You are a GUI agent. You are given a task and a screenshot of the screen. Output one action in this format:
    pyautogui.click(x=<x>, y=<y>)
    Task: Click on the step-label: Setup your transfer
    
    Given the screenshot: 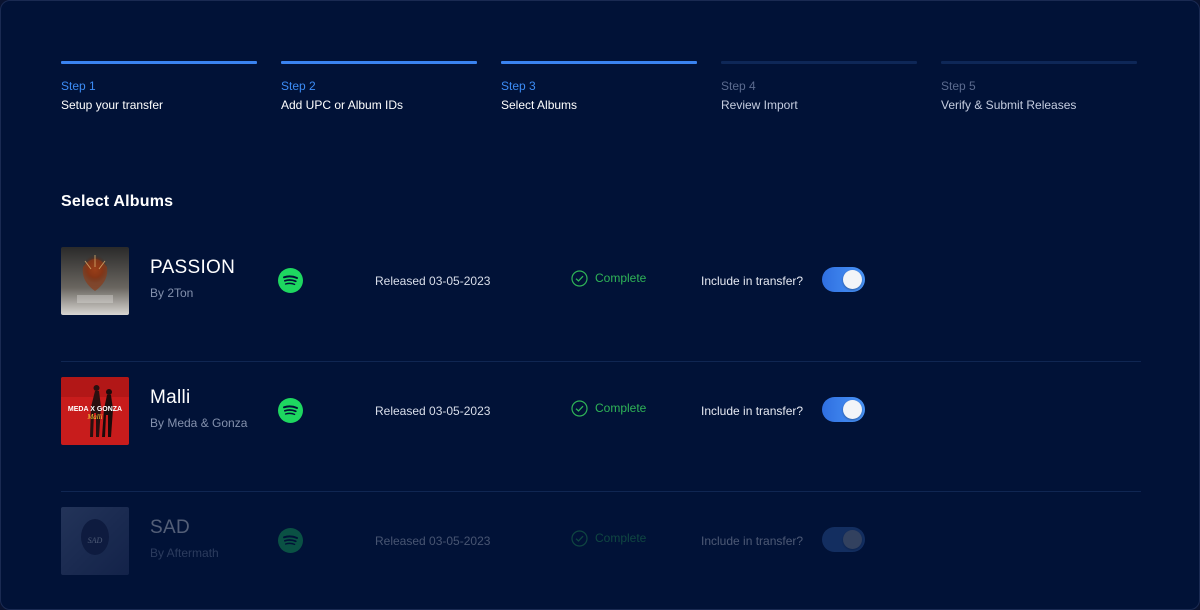 What is the action you would take?
    pyautogui.click(x=112, y=105)
    